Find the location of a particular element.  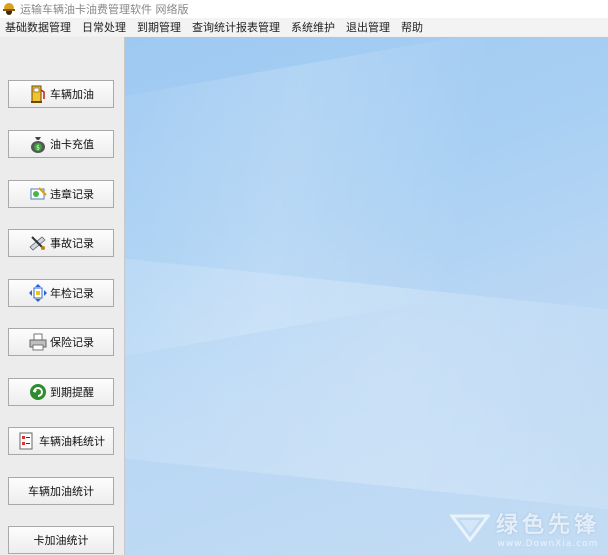

vehicle-fueling-stats-button: 车辆加油统计 is located at coordinates (61, 491).